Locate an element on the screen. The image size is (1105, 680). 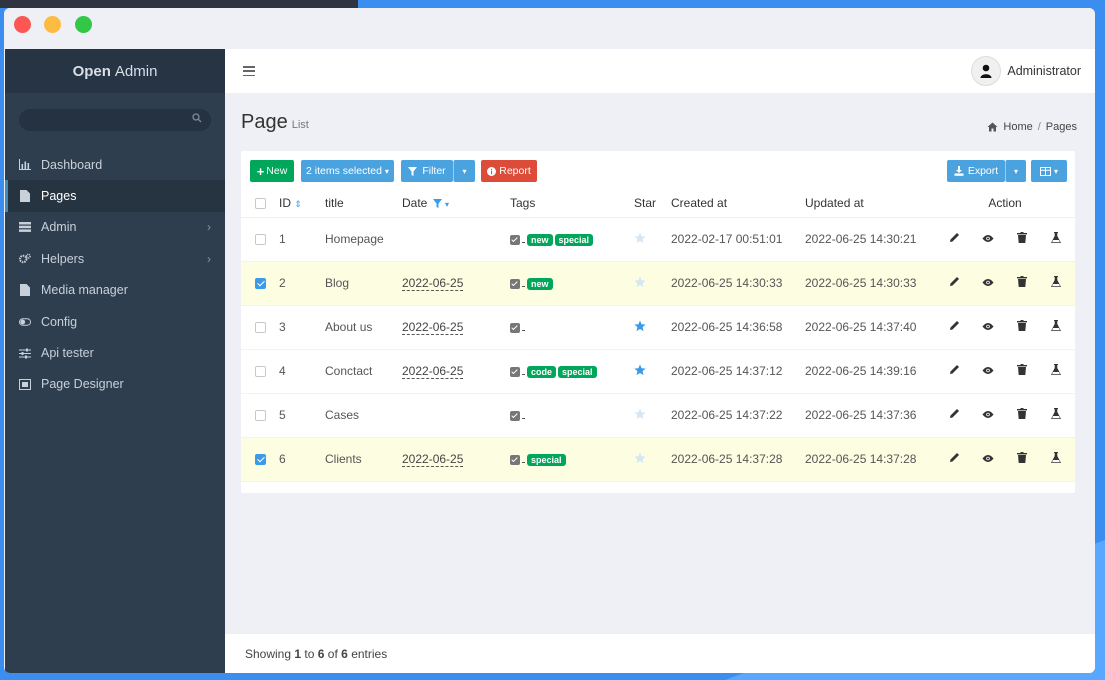
sidebar-item-config: Config is located at coordinates (115, 321).